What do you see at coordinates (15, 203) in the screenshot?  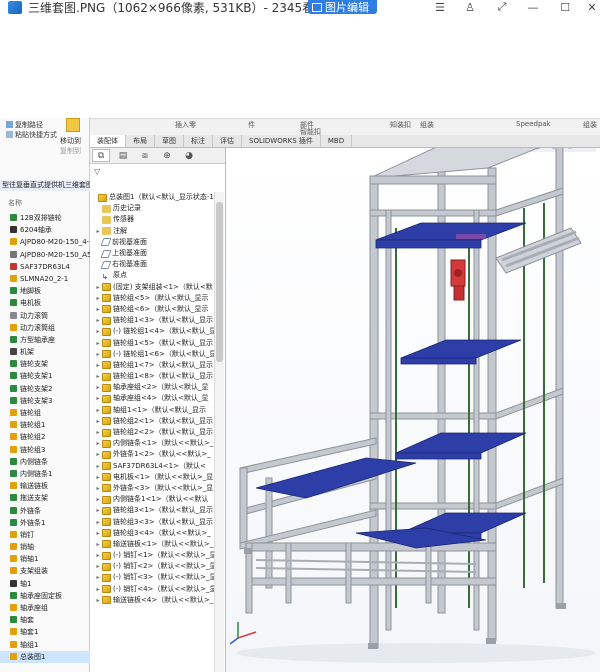 I see `name-column-header: 名称` at bounding box center [15, 203].